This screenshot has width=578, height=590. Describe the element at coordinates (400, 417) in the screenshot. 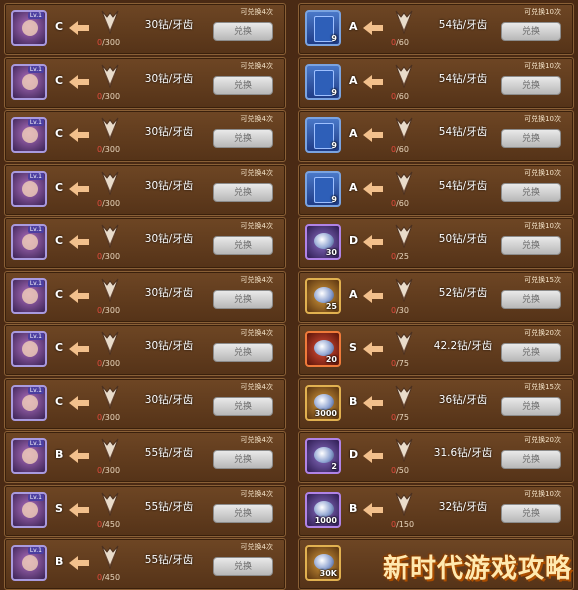

I see `tooth-progress: 0/75` at that location.